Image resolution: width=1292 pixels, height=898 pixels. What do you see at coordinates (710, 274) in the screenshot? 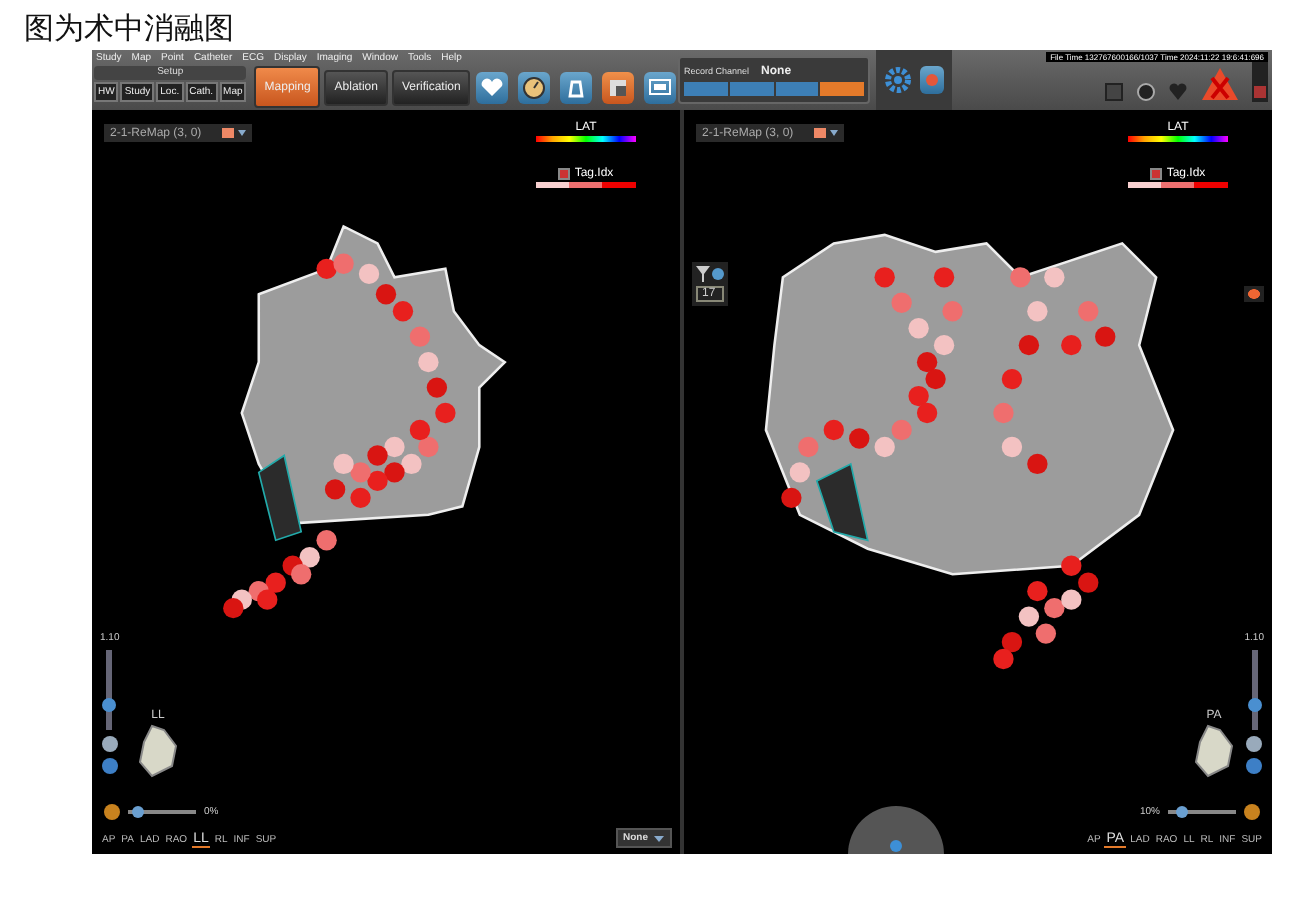
I see `filter-icon` at bounding box center [710, 274].